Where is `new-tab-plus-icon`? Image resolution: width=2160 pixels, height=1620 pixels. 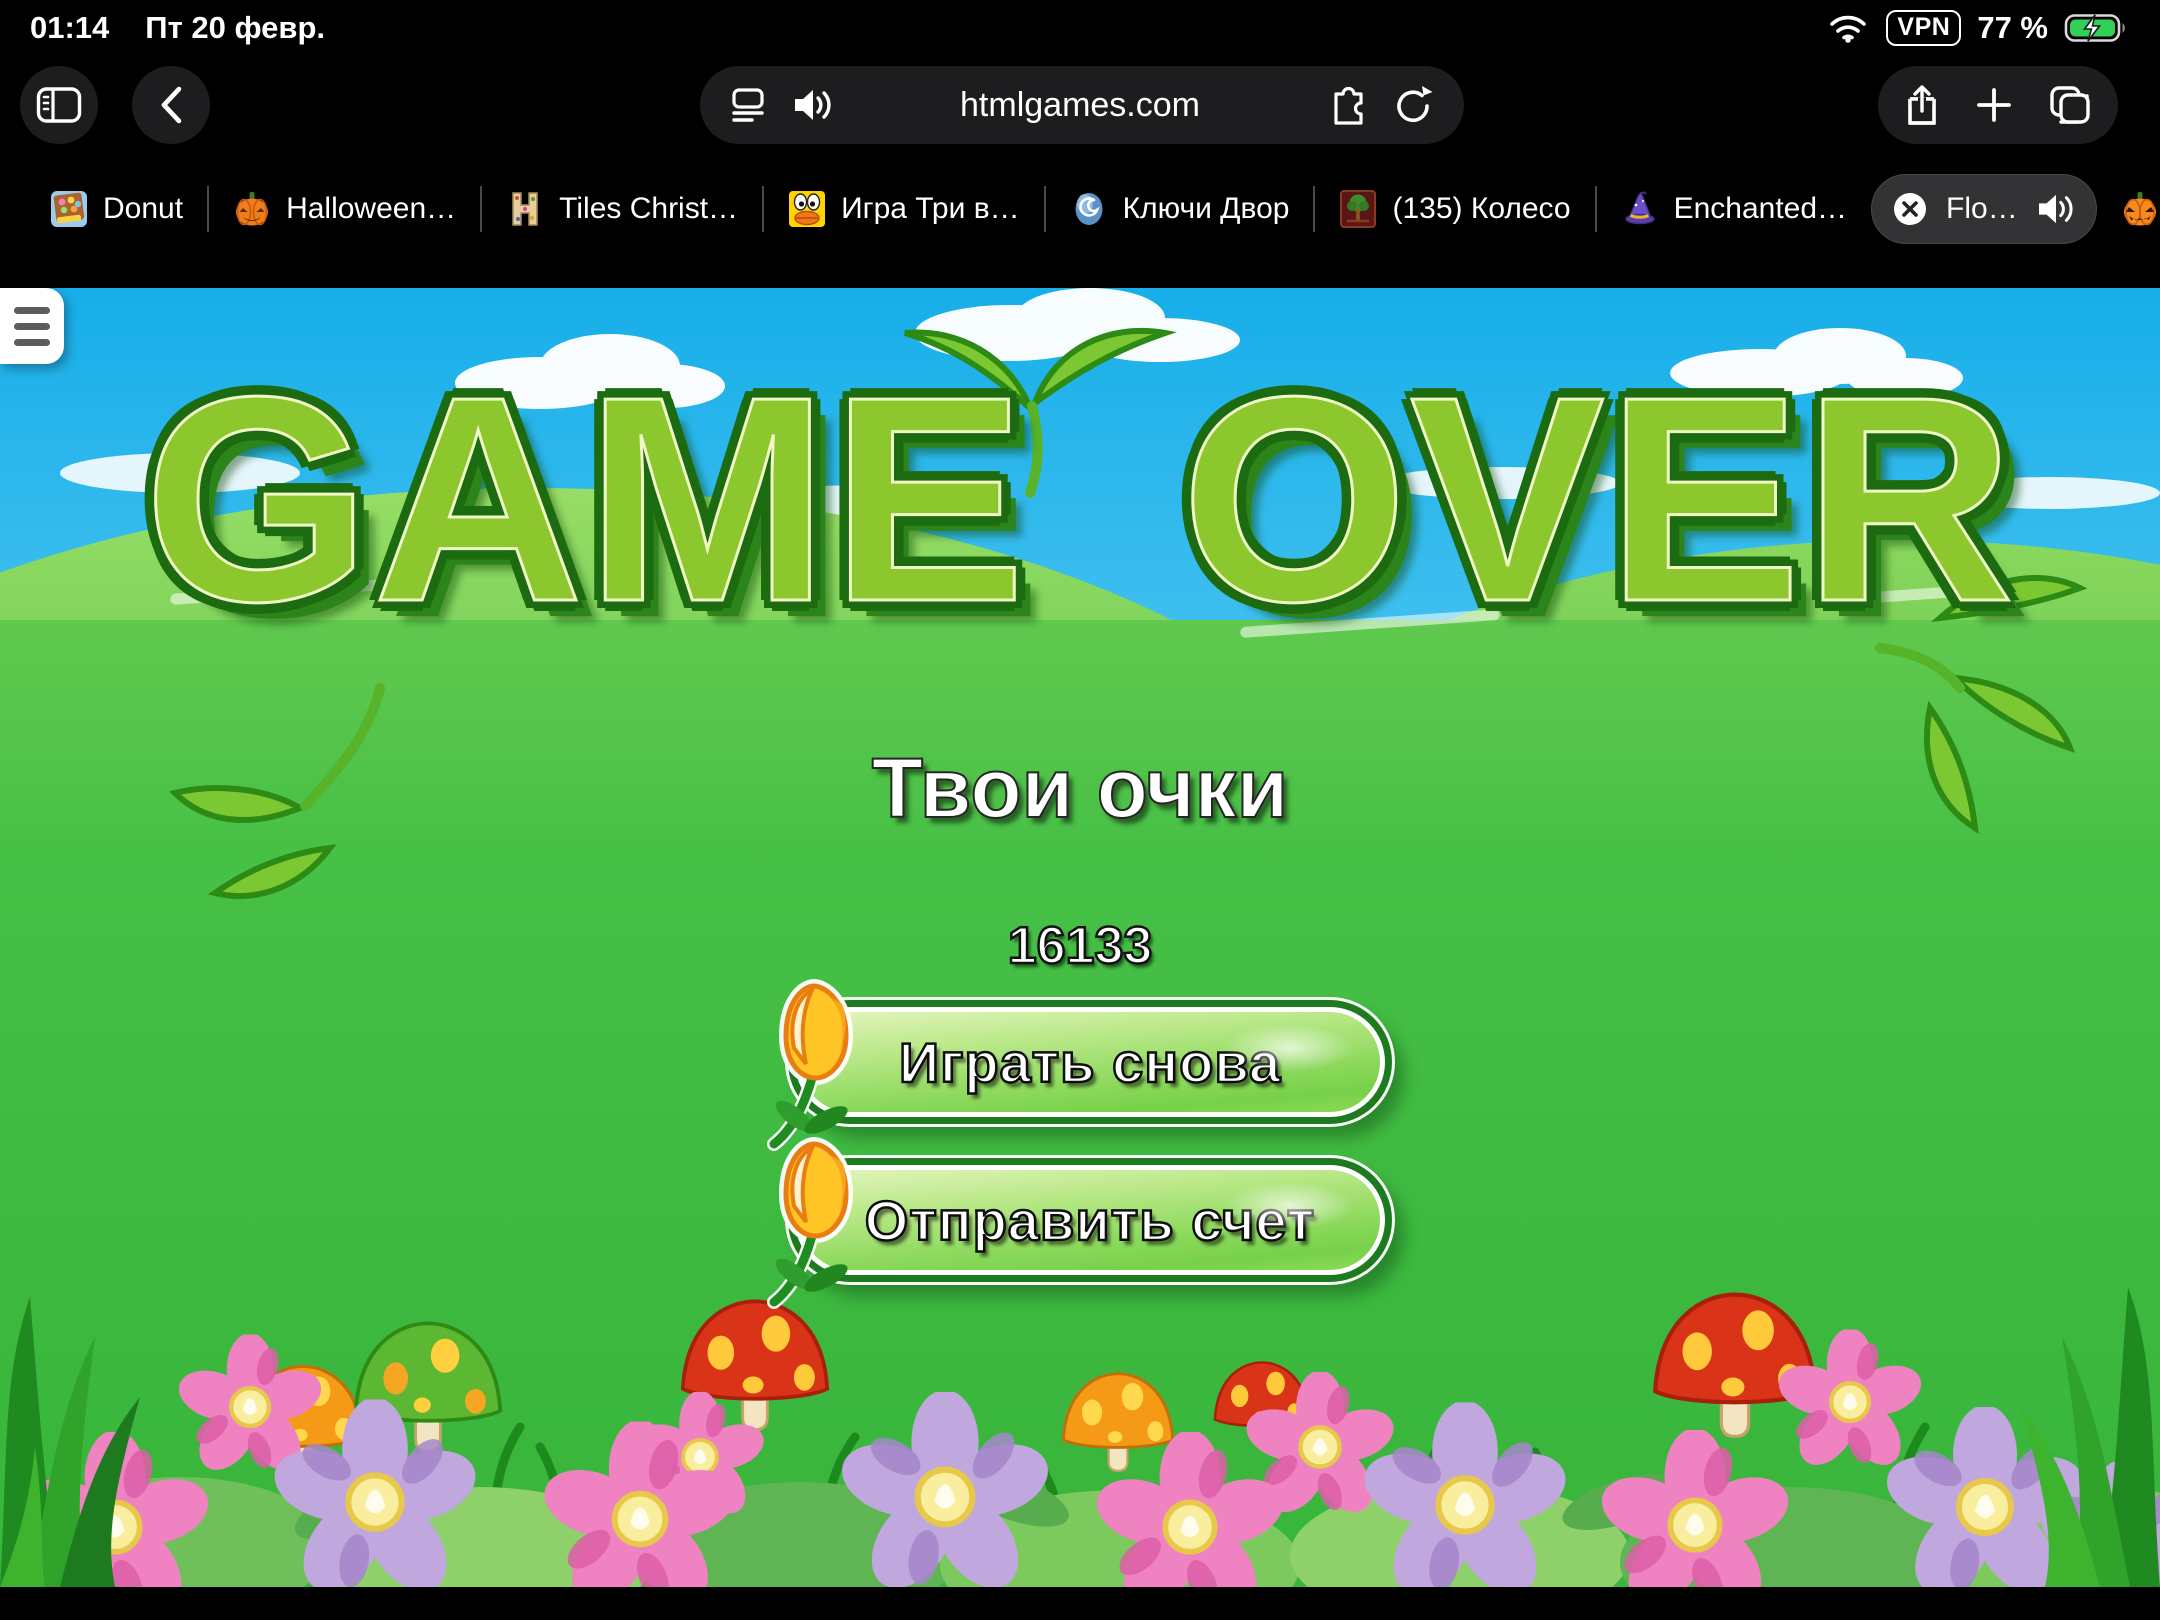 new-tab-plus-icon is located at coordinates (1994, 105).